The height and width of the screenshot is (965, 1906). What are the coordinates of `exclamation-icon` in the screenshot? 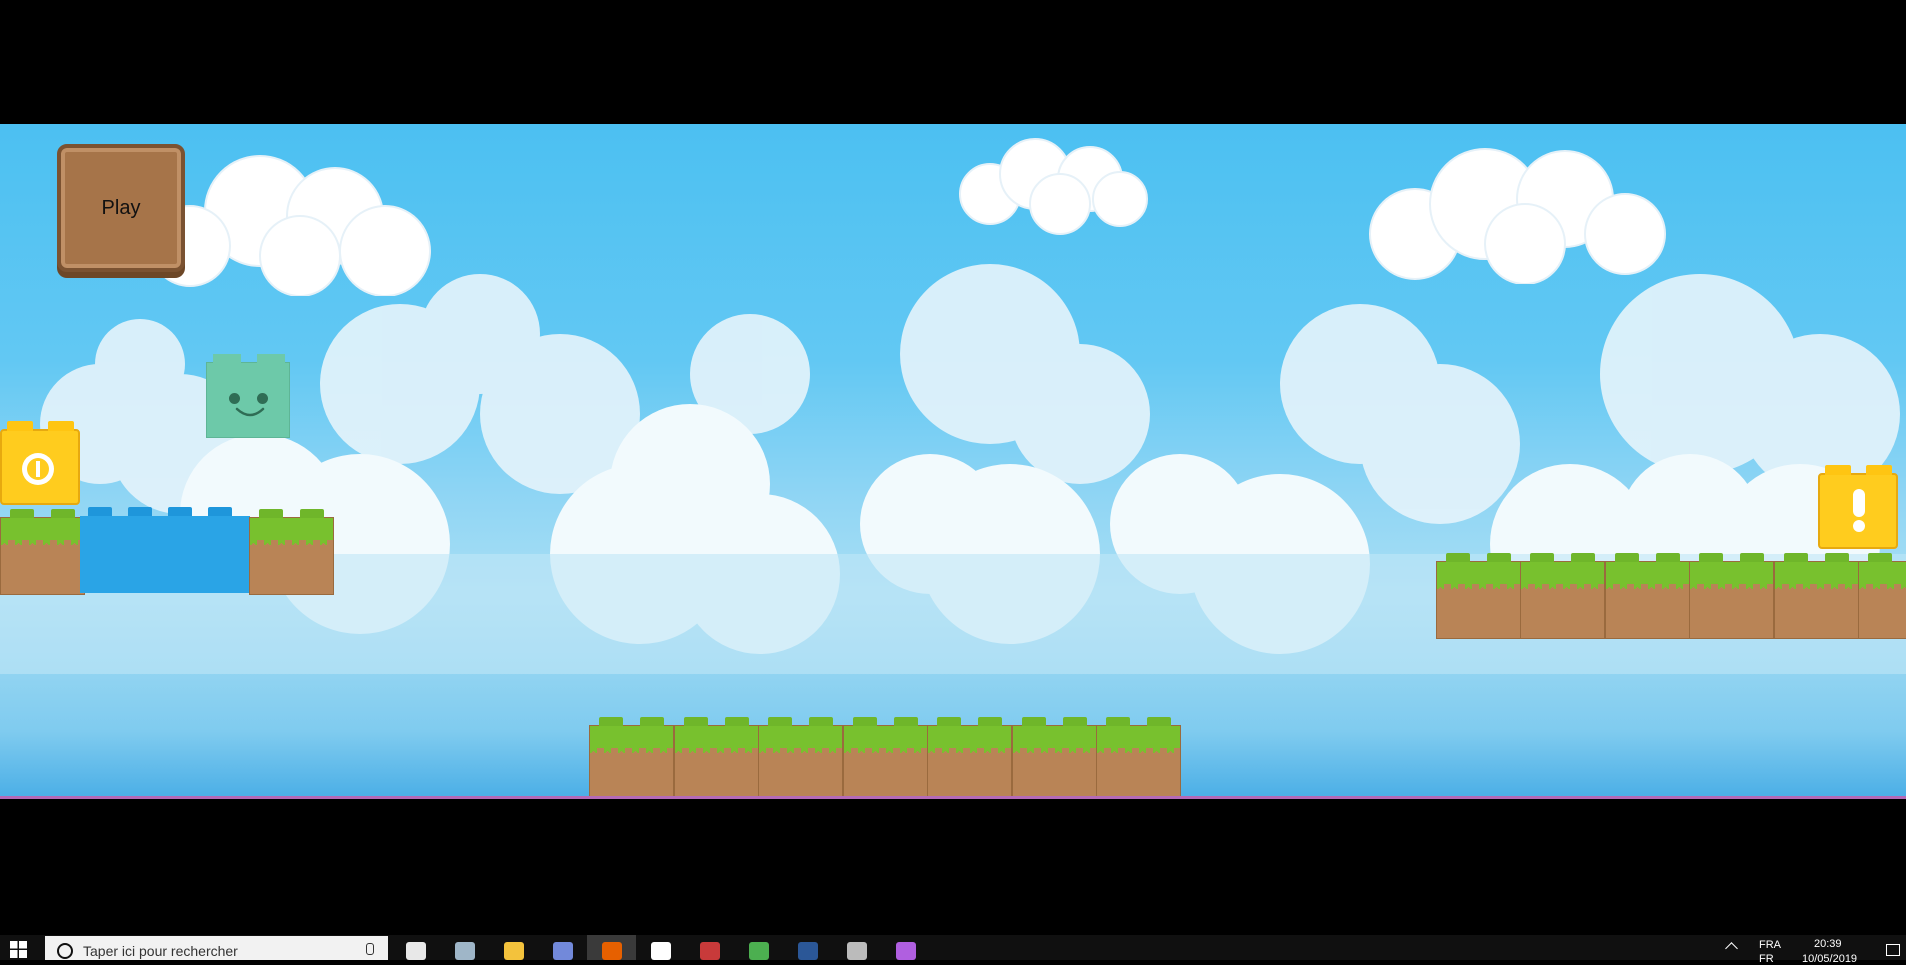 It's located at (1859, 510).